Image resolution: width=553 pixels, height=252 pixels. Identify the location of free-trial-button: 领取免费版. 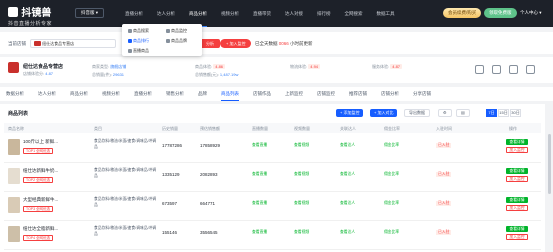
(500, 13).